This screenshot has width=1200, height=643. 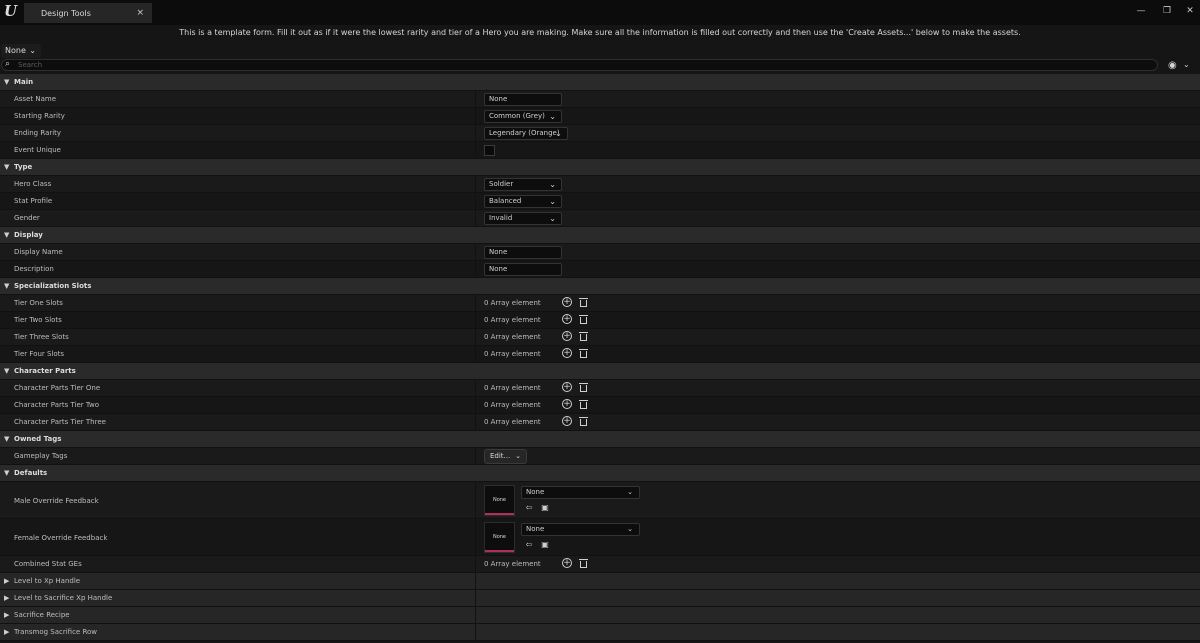 What do you see at coordinates (499, 514) in the screenshot?
I see `asset-type-bar` at bounding box center [499, 514].